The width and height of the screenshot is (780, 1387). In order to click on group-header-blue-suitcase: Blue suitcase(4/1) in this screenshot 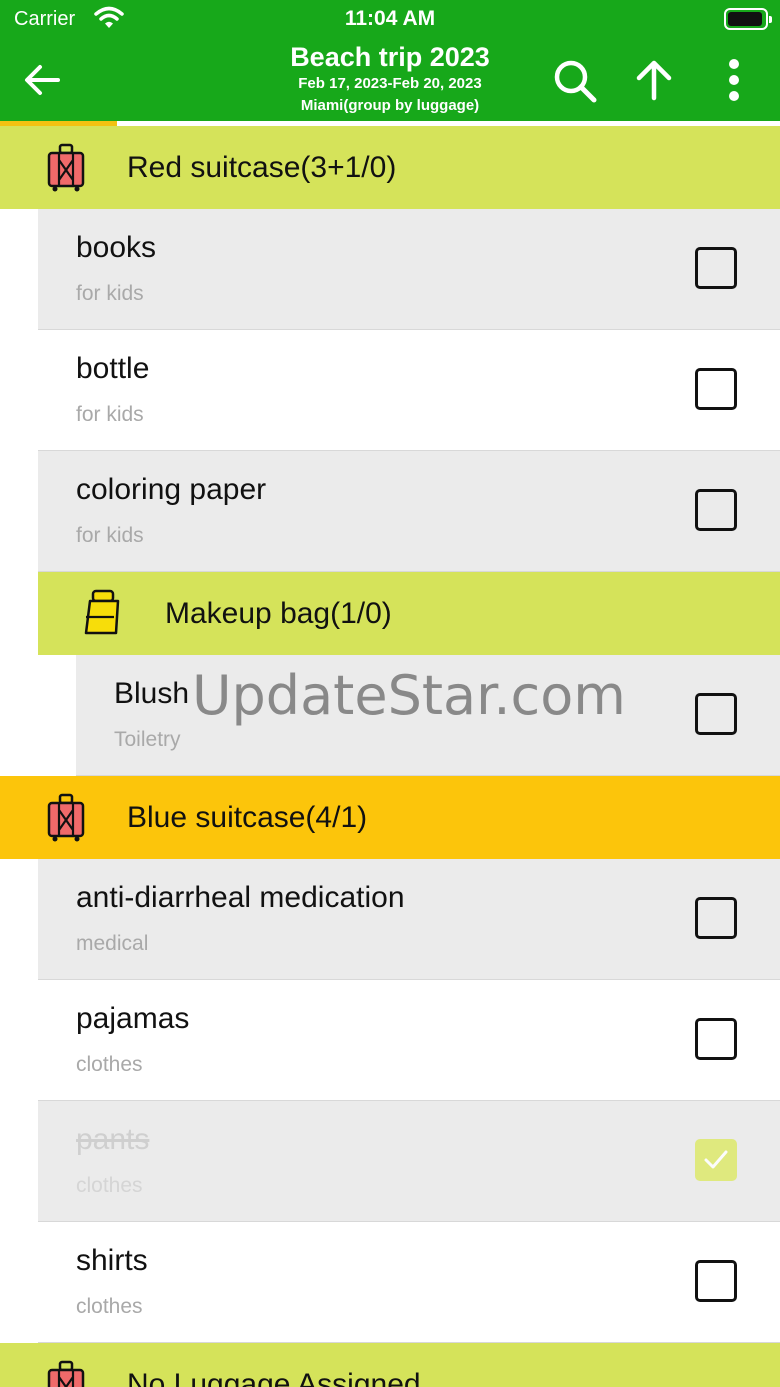, I will do `click(390, 817)`.